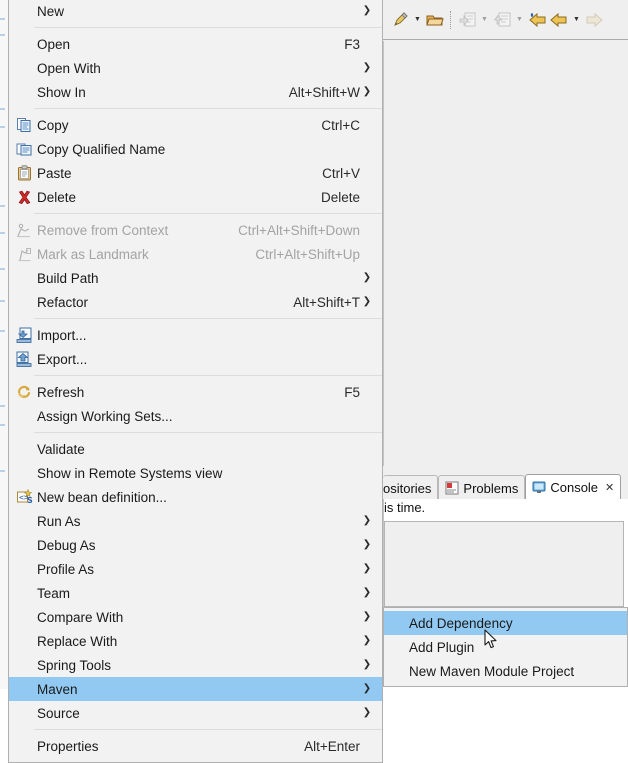 The width and height of the screenshot is (628, 763). Describe the element at coordinates (195, 197) in the screenshot. I see `menu-item-delete: DeleteDelete❯` at that location.